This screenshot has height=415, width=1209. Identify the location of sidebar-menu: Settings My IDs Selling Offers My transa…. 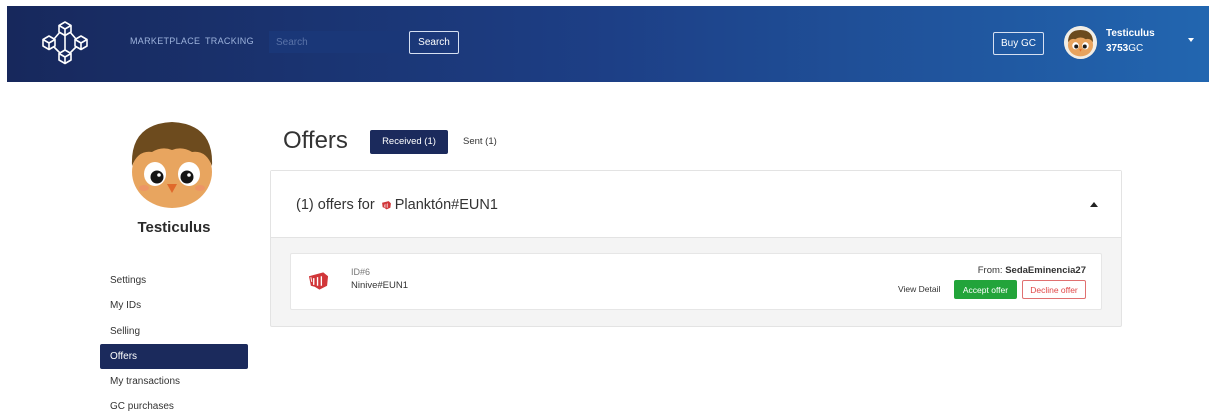
(174, 341).